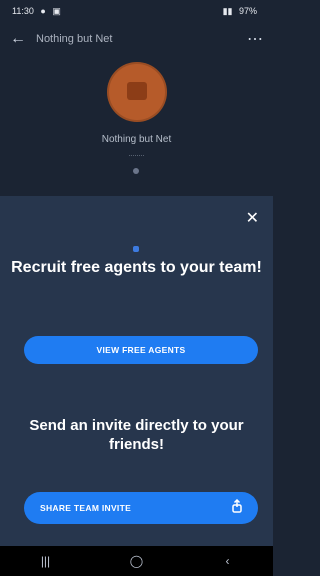 The image size is (320, 576). Describe the element at coordinates (136, 435) in the screenshot. I see `invite-heading: Send an invite directly to your friends!` at that location.